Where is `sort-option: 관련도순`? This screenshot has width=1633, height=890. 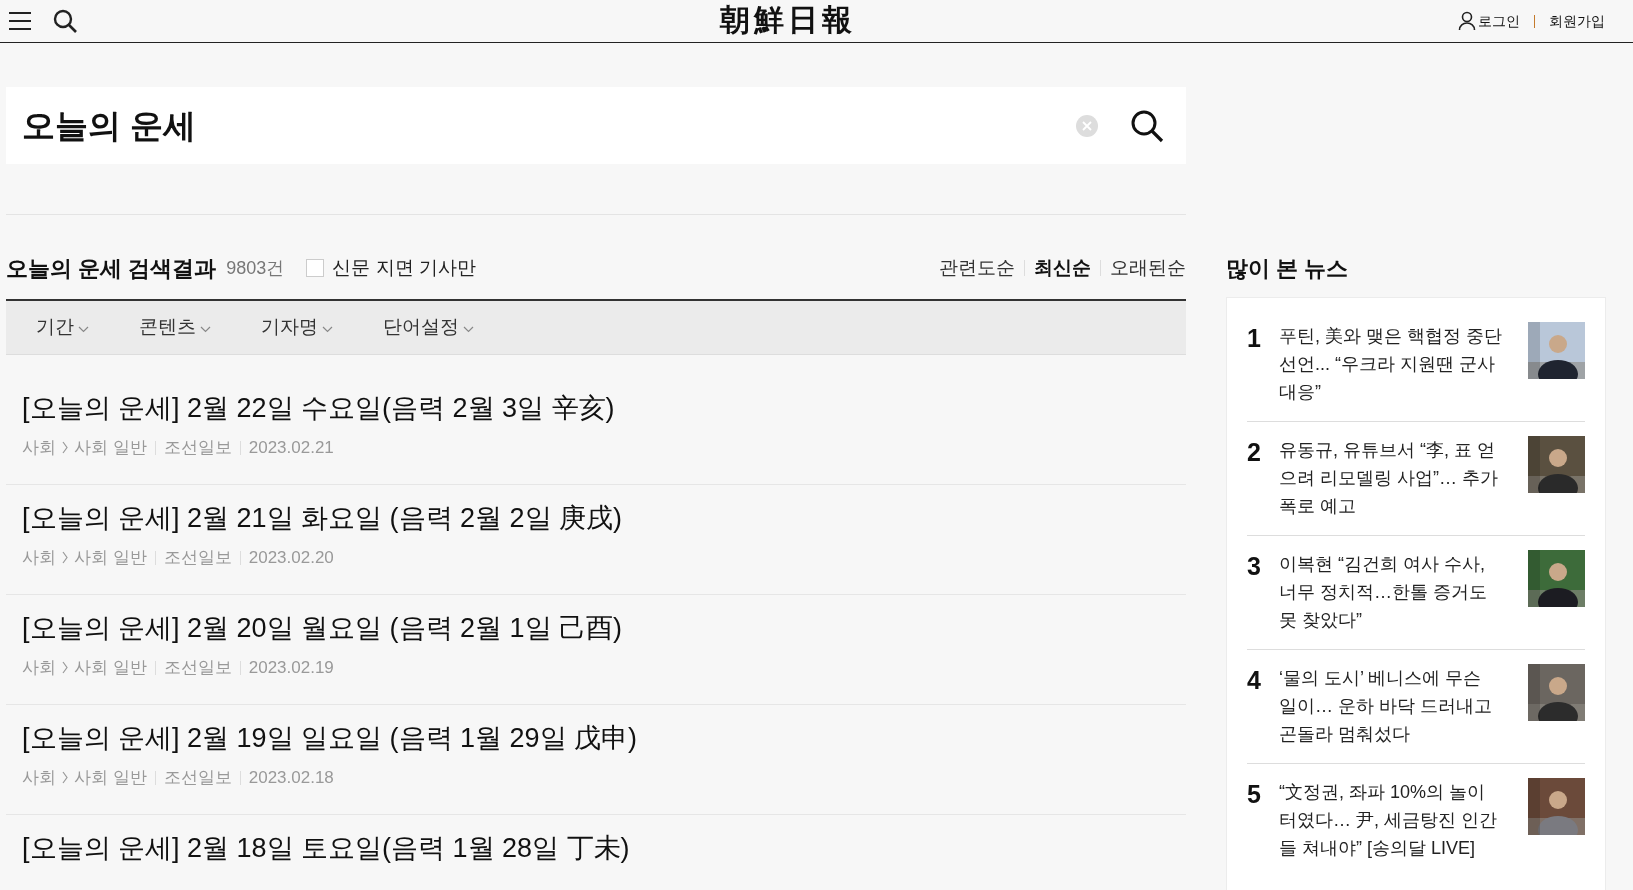
sort-option: 관련도순 is located at coordinates (977, 268).